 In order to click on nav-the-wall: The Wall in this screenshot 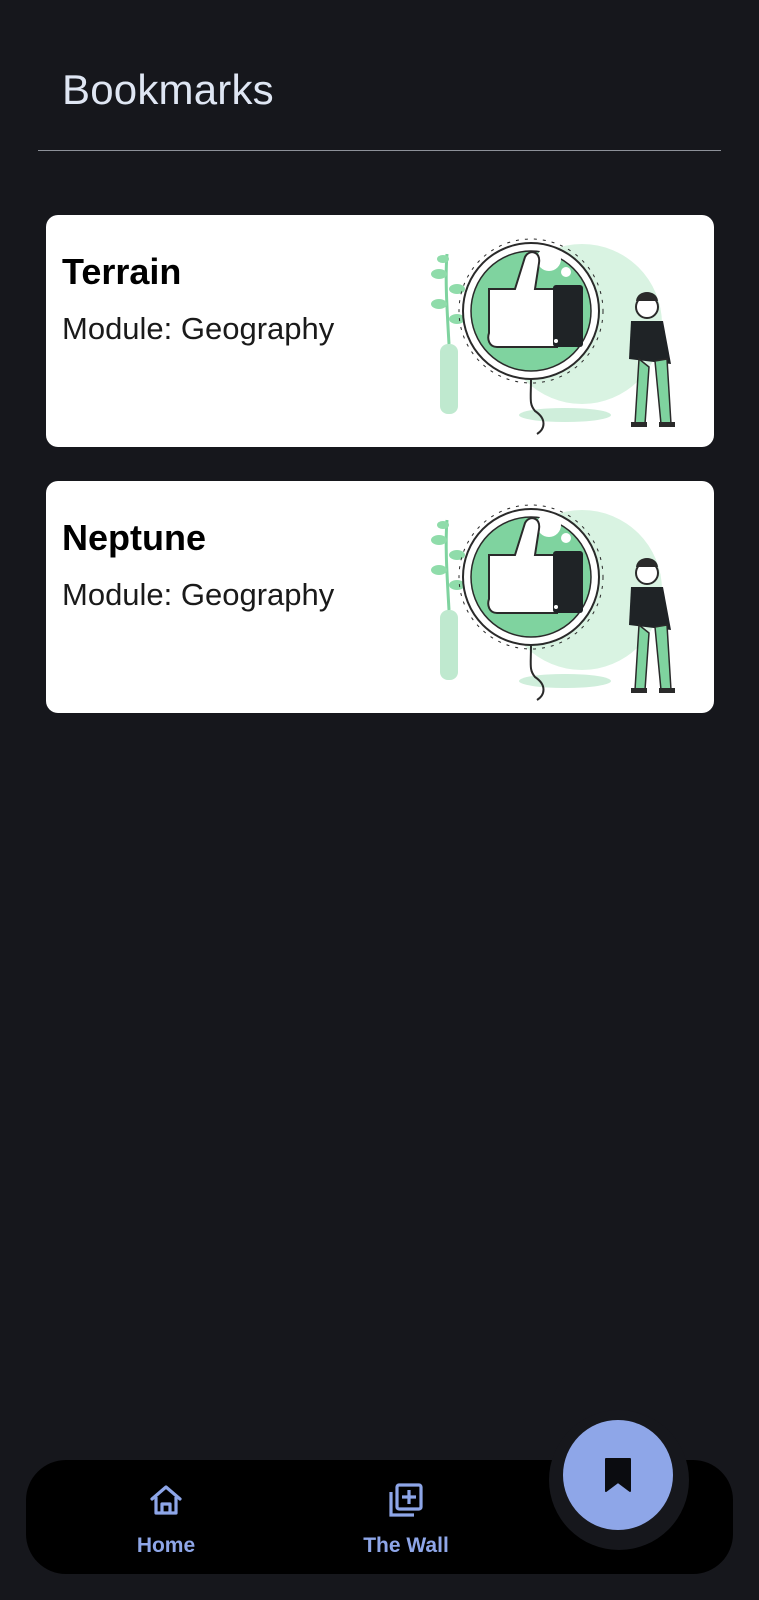, I will do `click(406, 1517)`.